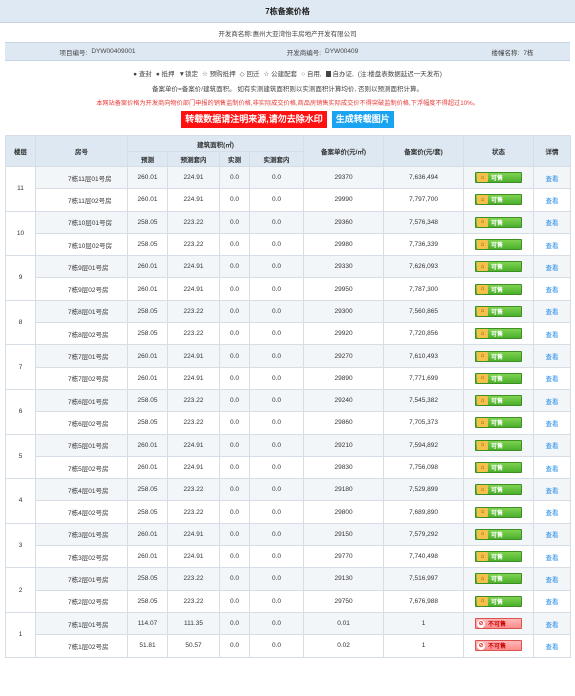 The height and width of the screenshot is (696, 575). What do you see at coordinates (344, 423) in the screenshot?
I see `unit-price-cell: 29860` at bounding box center [344, 423].